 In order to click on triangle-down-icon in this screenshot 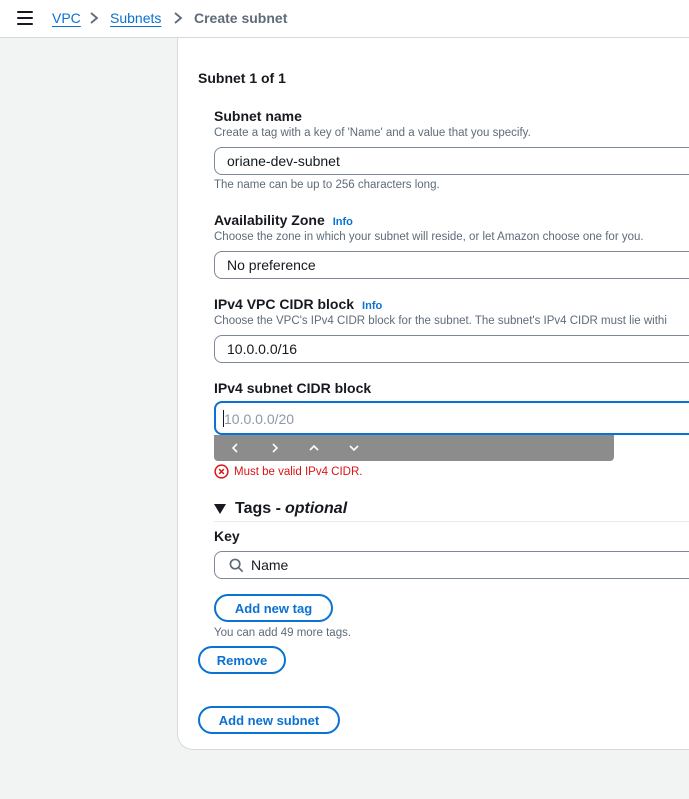, I will do `click(220, 509)`.